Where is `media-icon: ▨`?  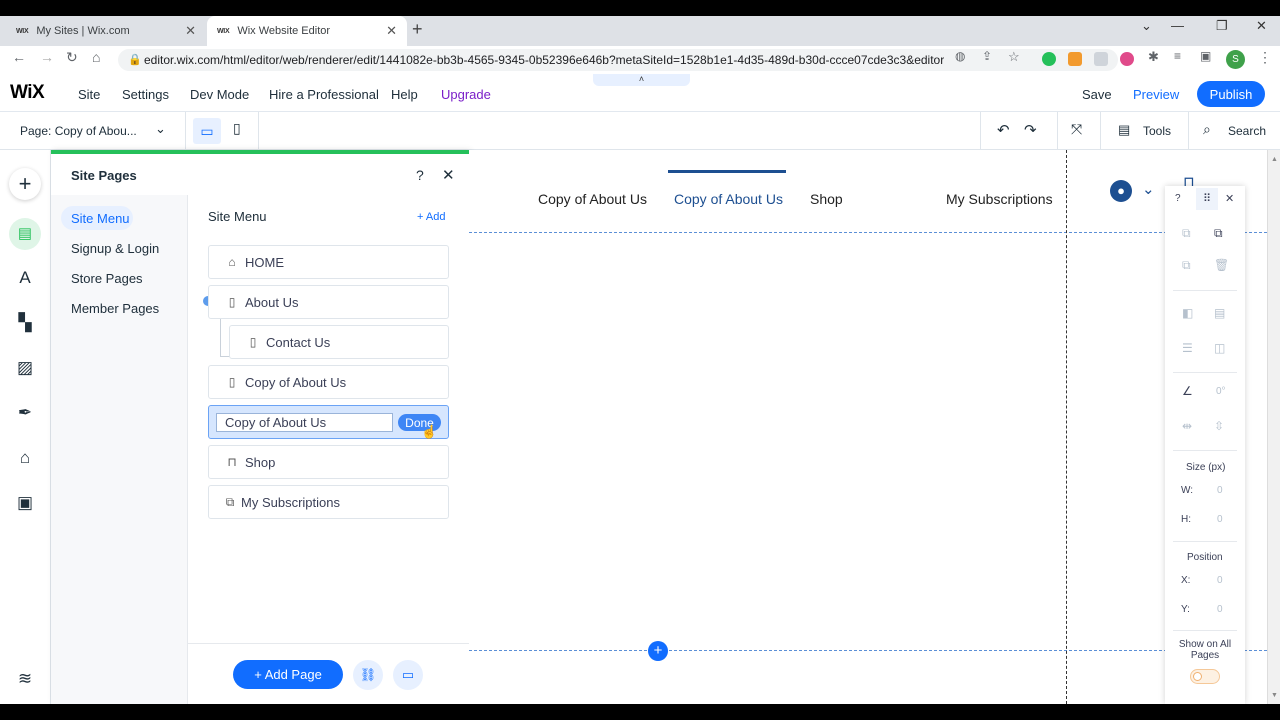
media-icon: ▨ is located at coordinates (25, 368).